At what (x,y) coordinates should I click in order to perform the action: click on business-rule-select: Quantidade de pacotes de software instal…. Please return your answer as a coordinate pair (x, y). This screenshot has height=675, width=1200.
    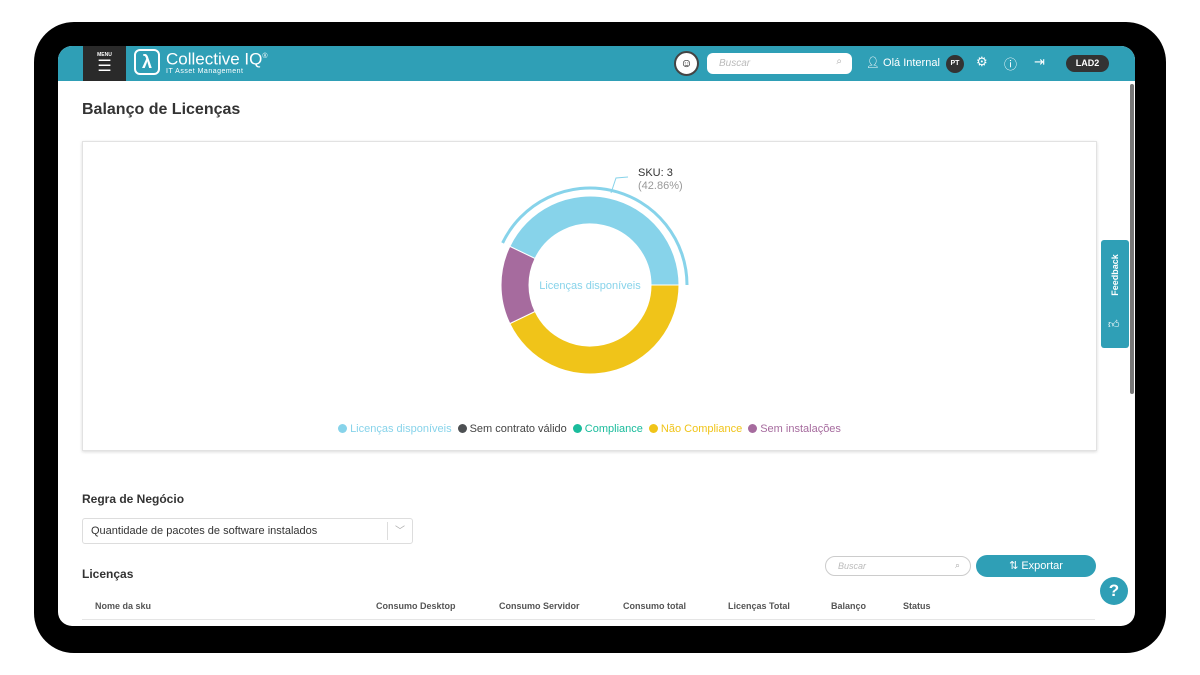
    Looking at the image, I should click on (247, 531).